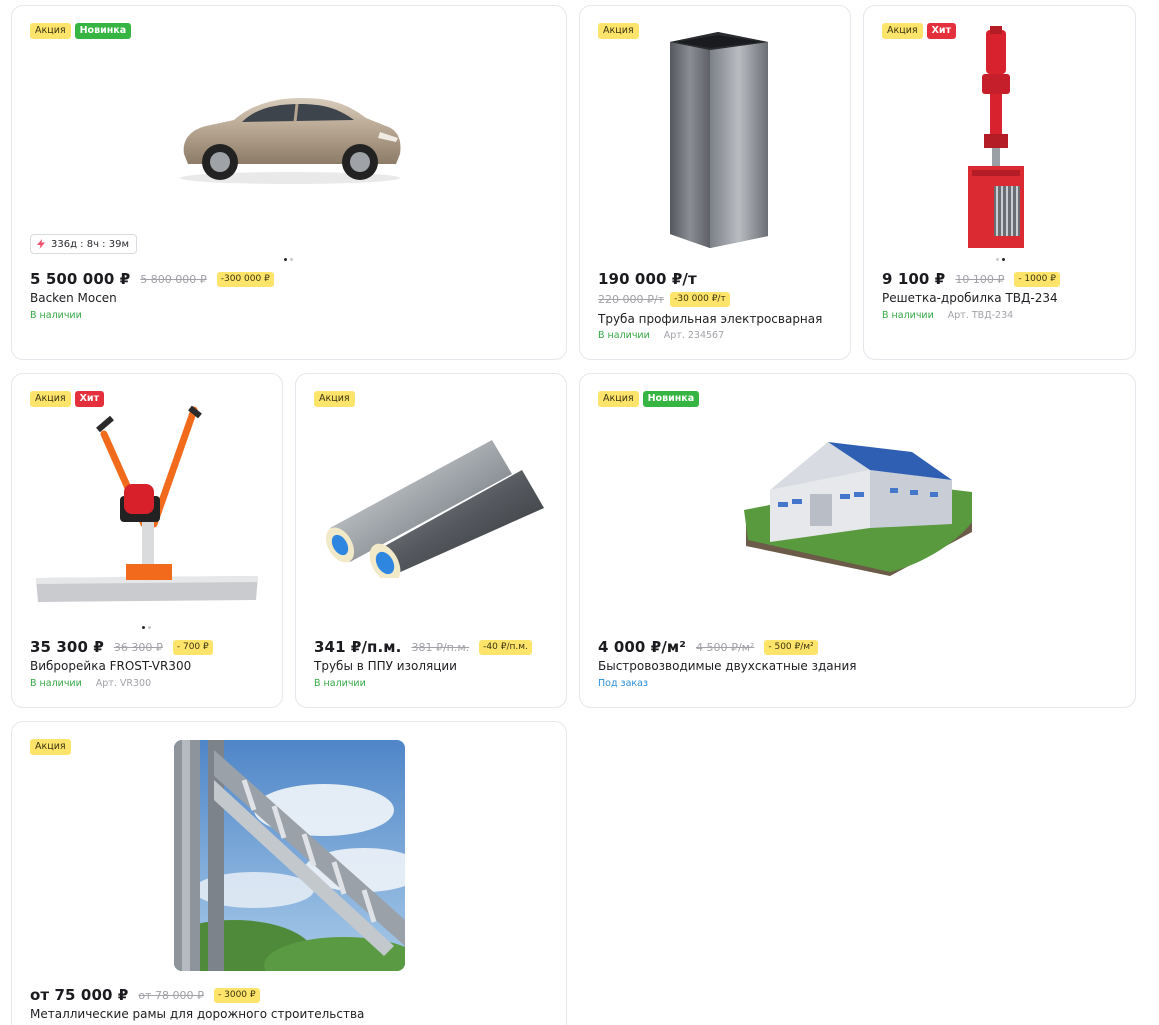 The image size is (1159, 1025). What do you see at coordinates (858, 507) in the screenshot?
I see `warehouse-icon` at bounding box center [858, 507].